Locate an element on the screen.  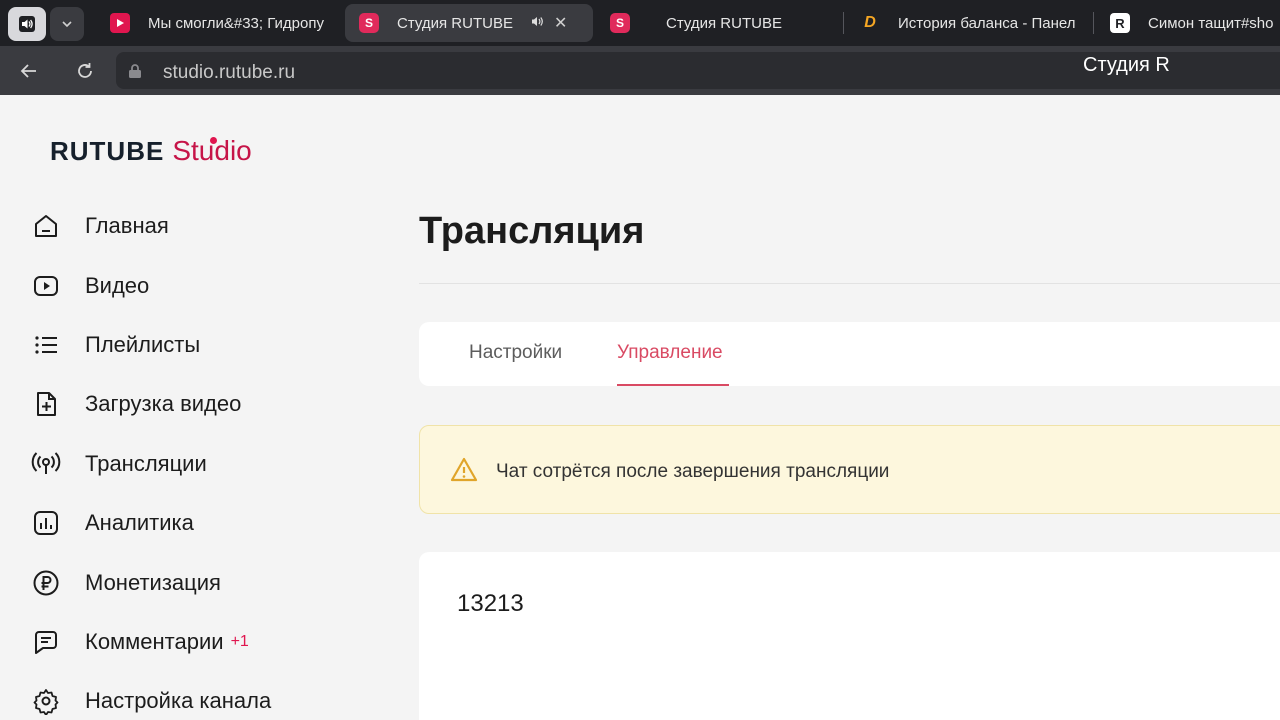
list-icon is located at coordinates (46, 345).